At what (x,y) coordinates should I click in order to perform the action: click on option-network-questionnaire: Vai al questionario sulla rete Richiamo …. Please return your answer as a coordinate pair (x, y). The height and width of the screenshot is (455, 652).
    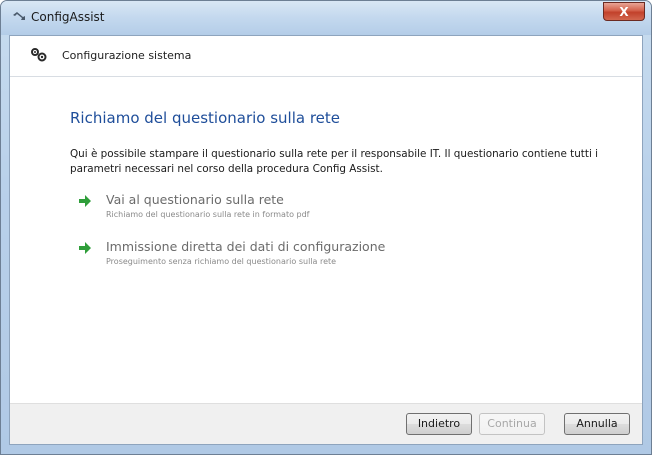
    Looking at the image, I should click on (338, 209).